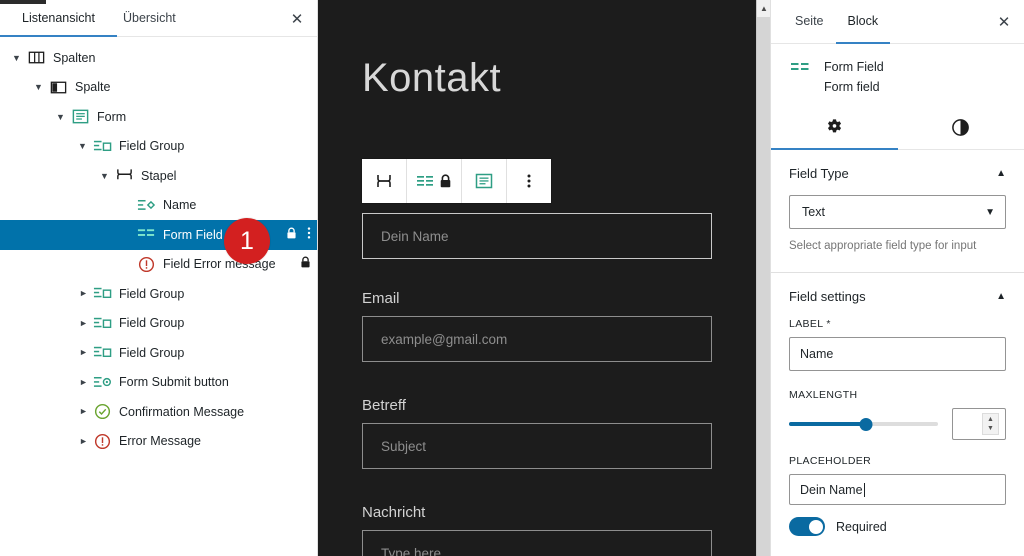  I want to click on email-input: example@gmail.com, so click(537, 339).